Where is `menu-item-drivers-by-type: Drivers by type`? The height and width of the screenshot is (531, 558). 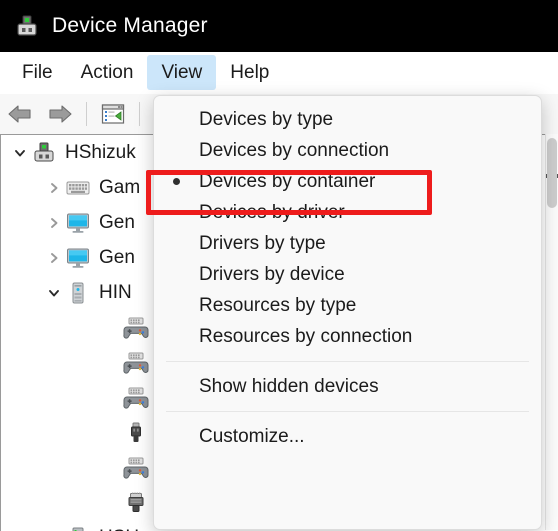 menu-item-drivers-by-type: Drivers by type is located at coordinates (347, 243).